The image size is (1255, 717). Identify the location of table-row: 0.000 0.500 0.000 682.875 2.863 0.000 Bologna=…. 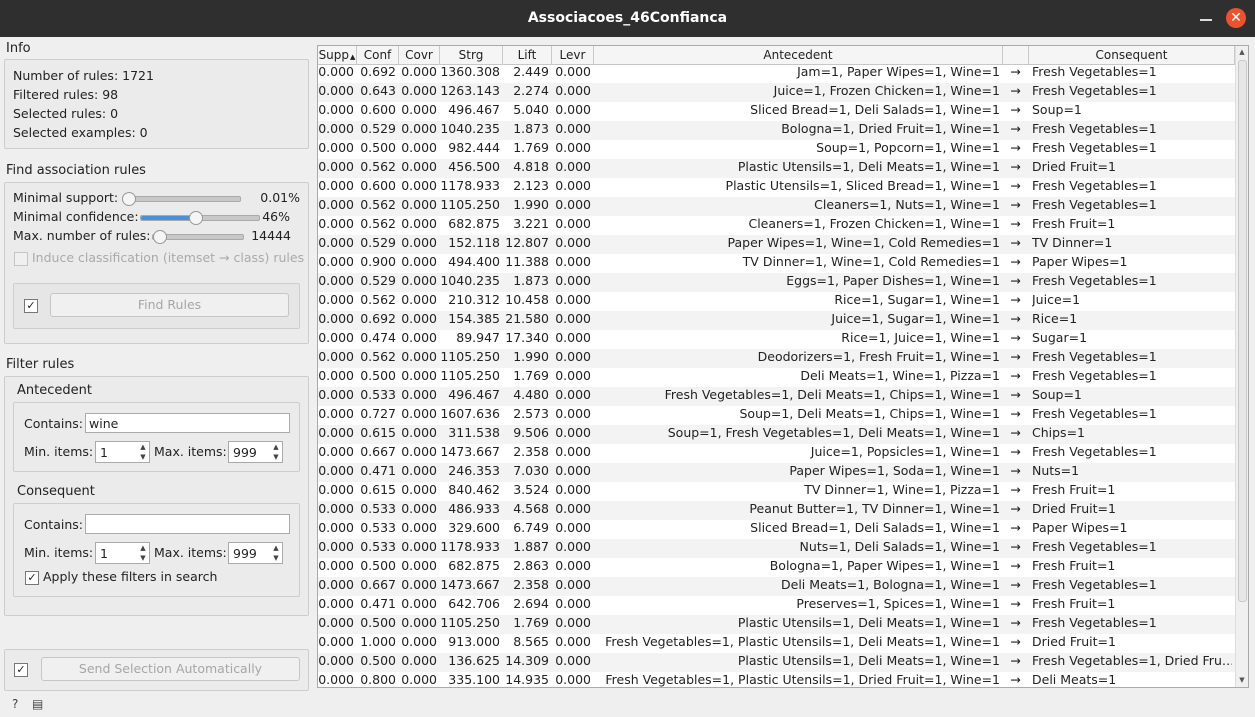
(776, 567).